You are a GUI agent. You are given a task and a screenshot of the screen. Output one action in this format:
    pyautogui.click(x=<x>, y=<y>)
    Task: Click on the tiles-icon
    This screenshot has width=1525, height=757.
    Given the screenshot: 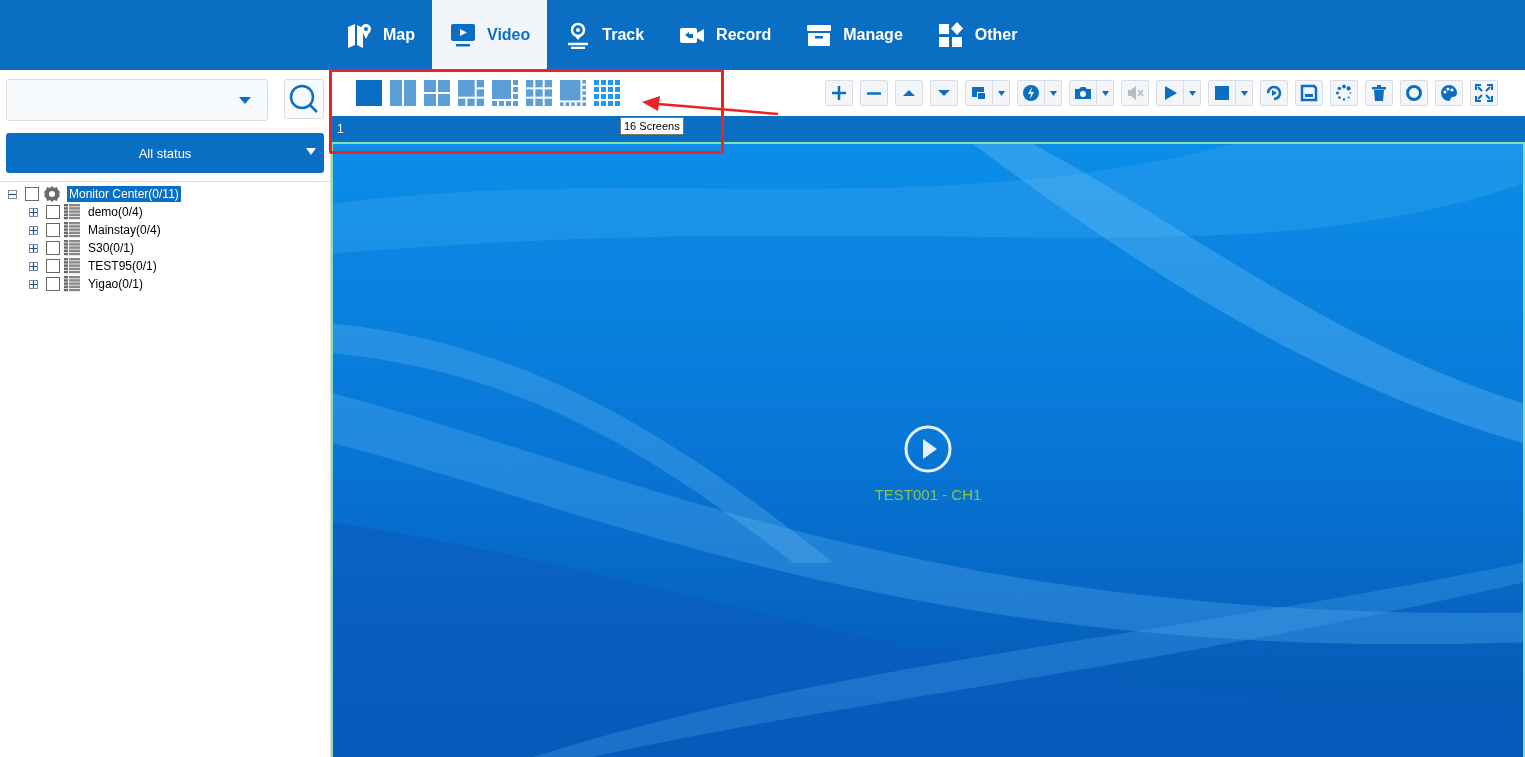 What is the action you would take?
    pyautogui.click(x=950, y=35)
    